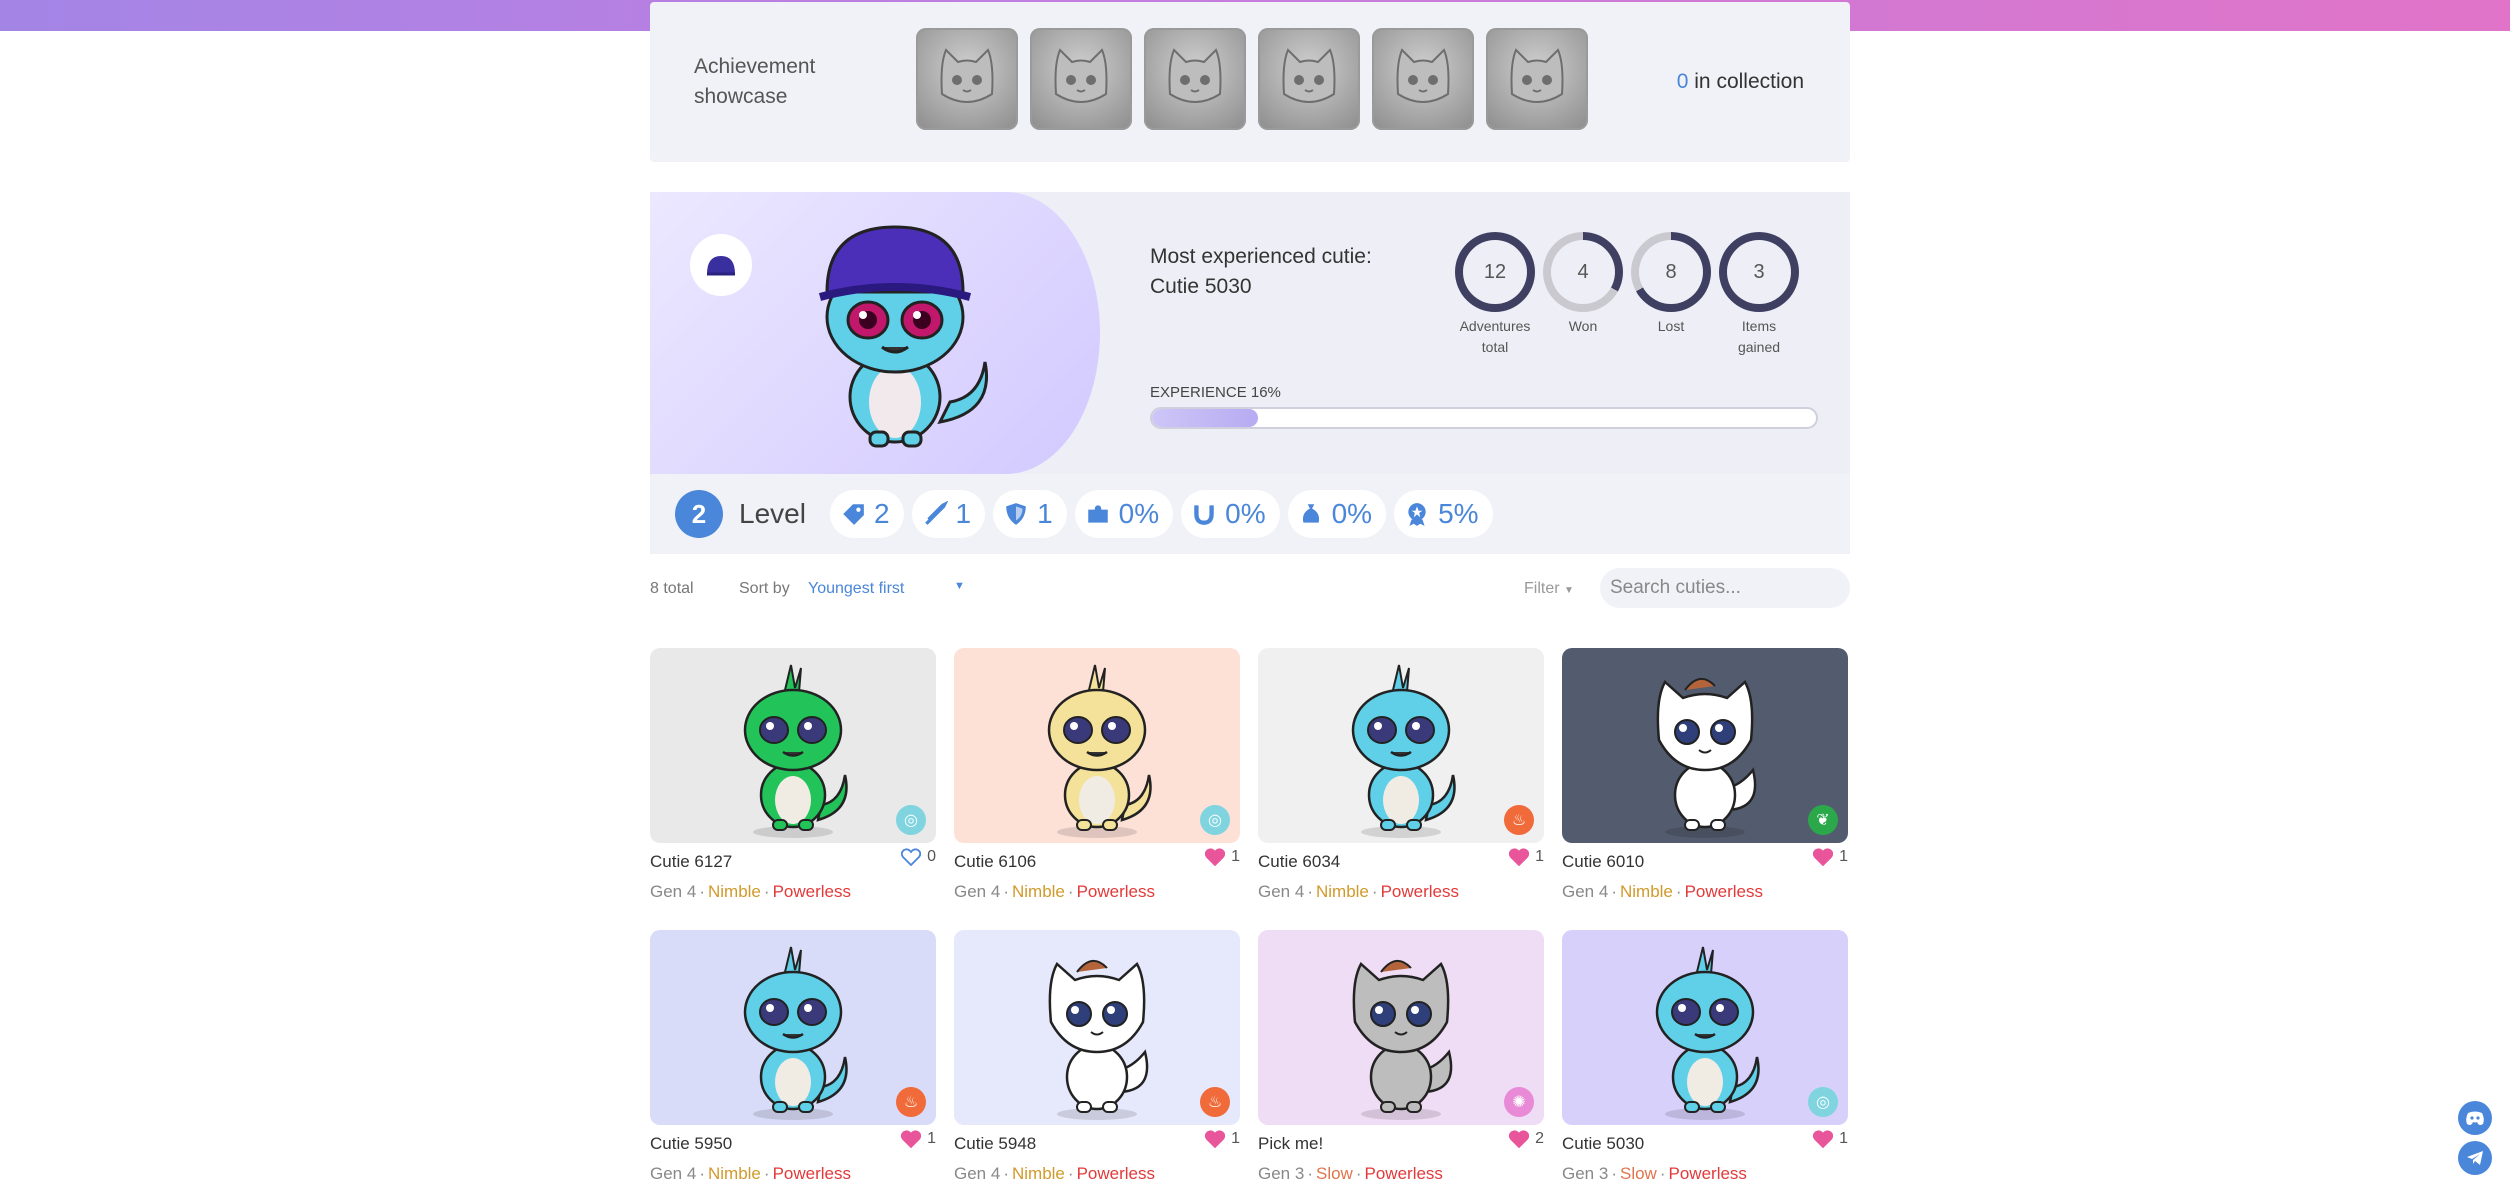 Image resolution: width=2510 pixels, height=1194 pixels. I want to click on cutie-card: ✺ Pick me! 2 Gen 3 · Slow · Powerless, so click(1401, 1061).